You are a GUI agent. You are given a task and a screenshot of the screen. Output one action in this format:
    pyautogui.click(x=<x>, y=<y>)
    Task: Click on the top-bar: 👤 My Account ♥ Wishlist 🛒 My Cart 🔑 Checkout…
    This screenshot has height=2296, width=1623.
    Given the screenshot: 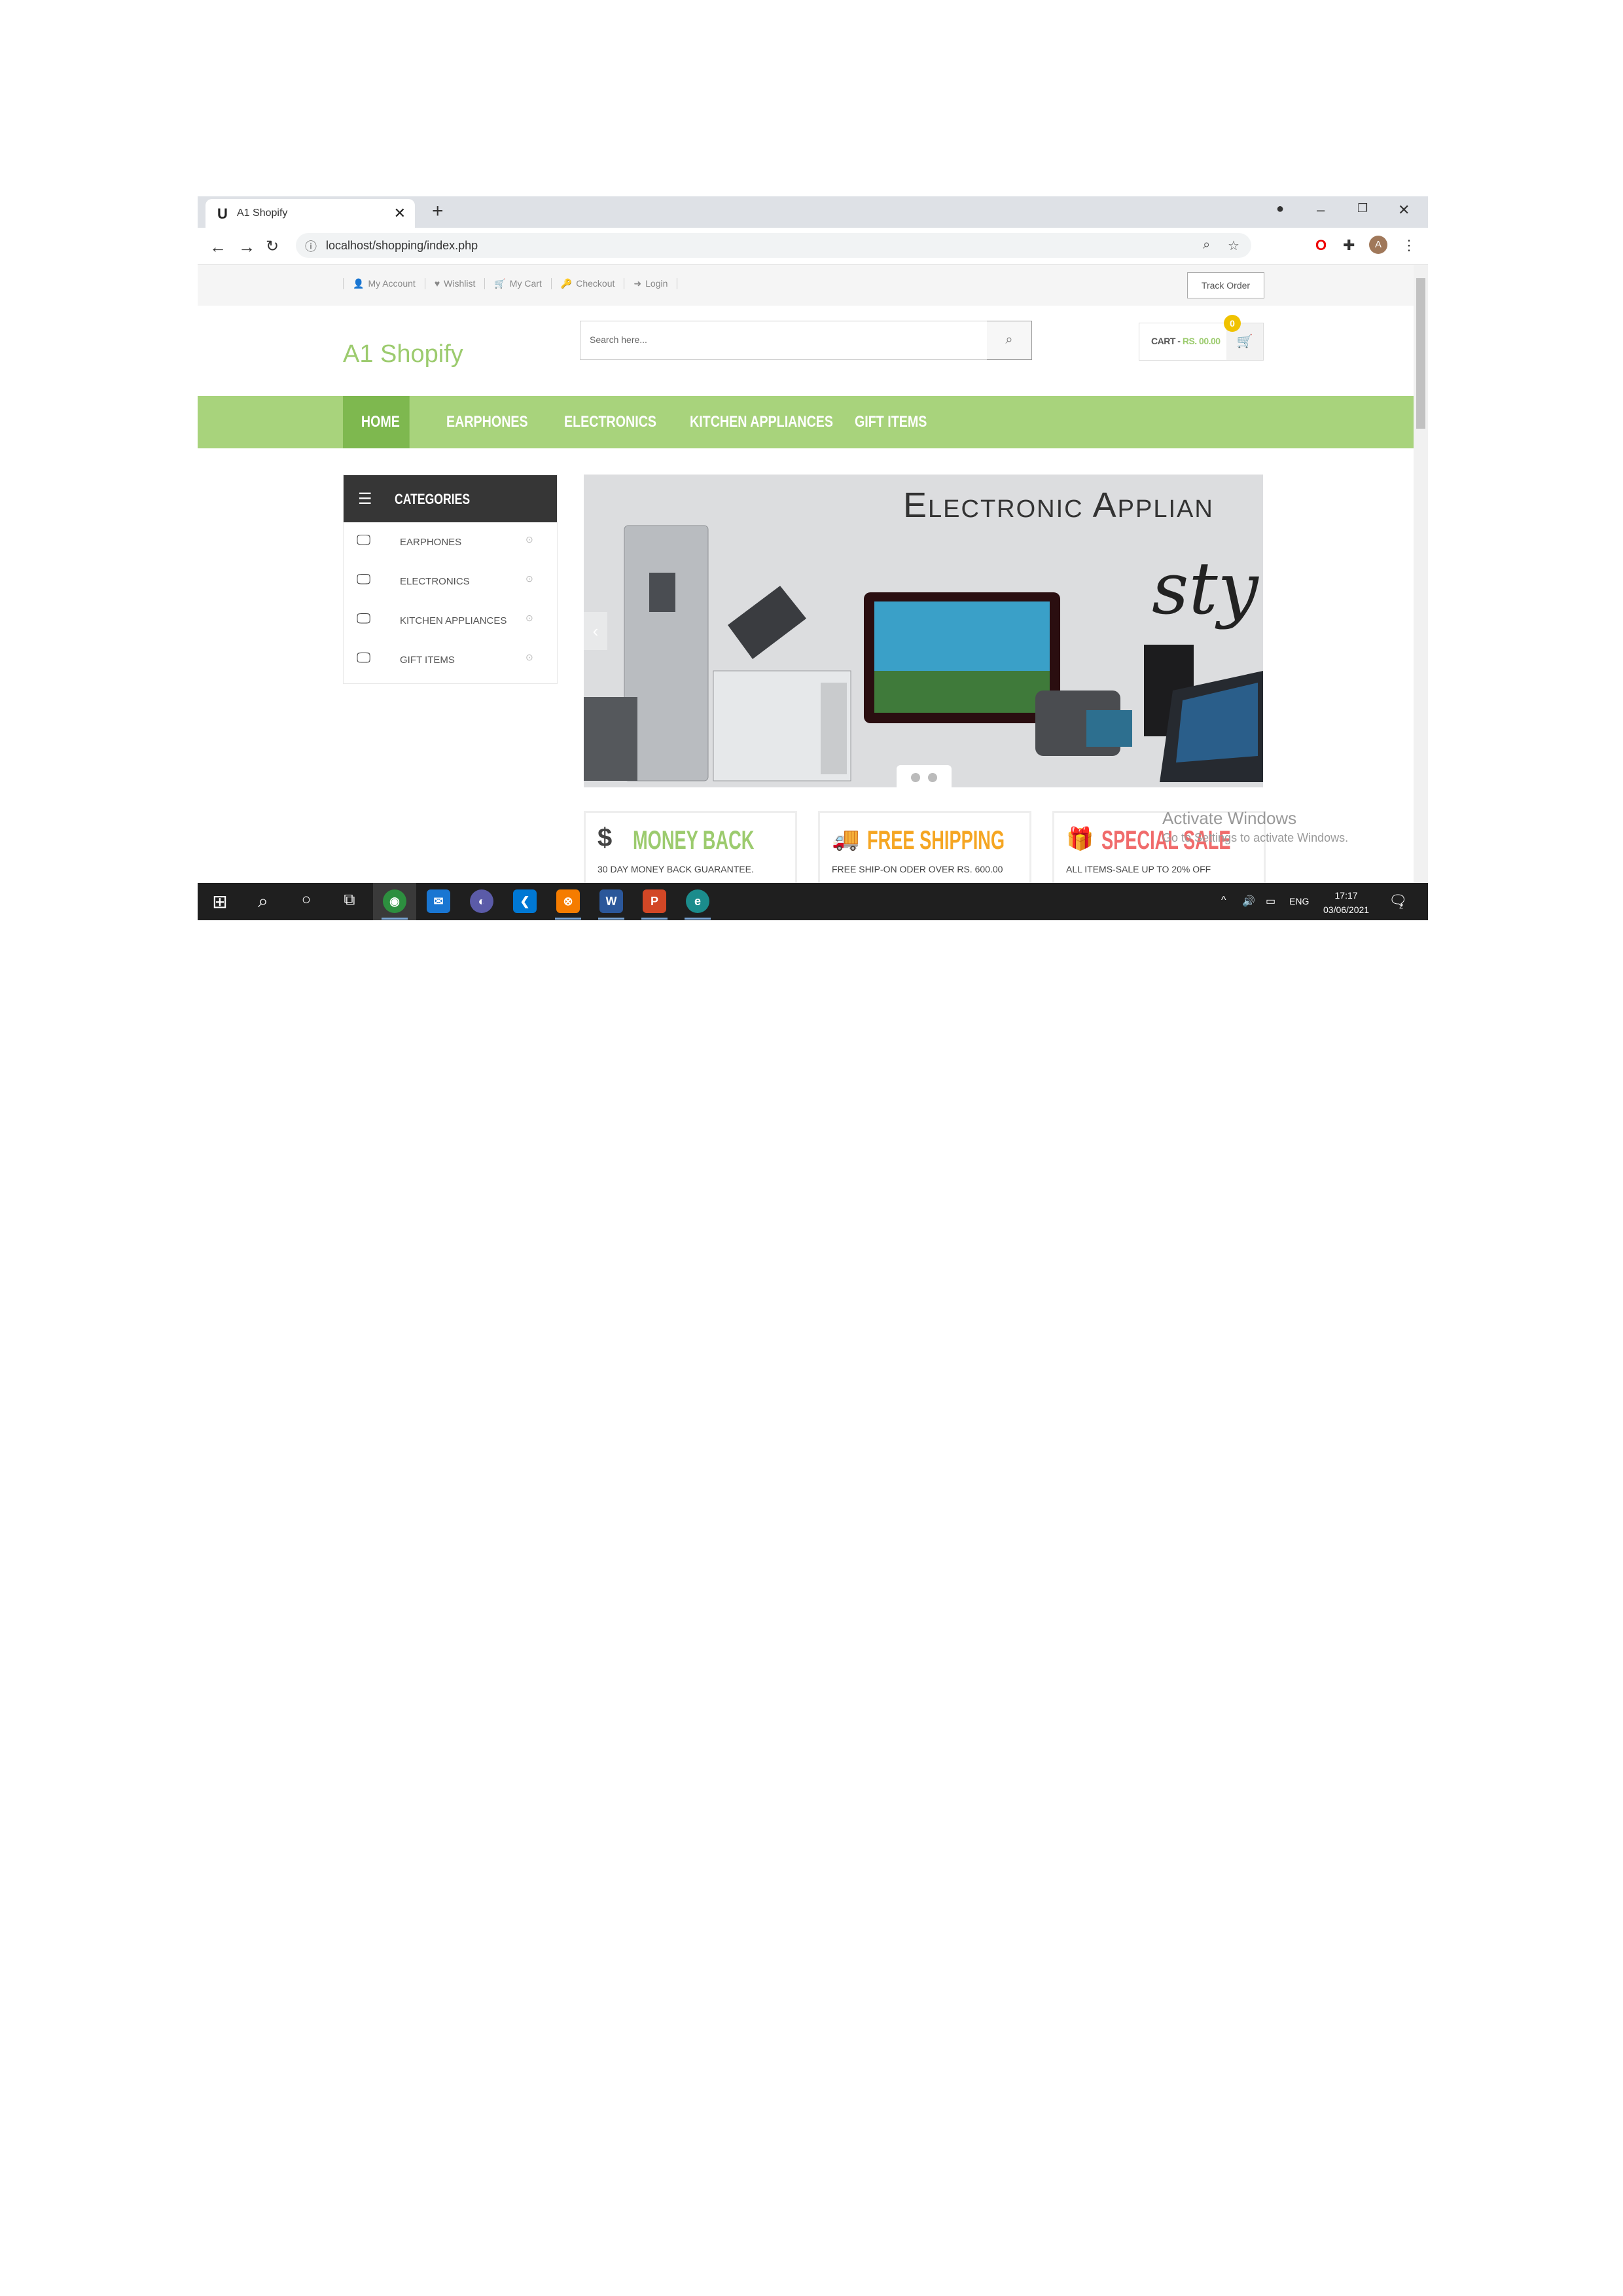 What is the action you would take?
    pyautogui.click(x=806, y=285)
    